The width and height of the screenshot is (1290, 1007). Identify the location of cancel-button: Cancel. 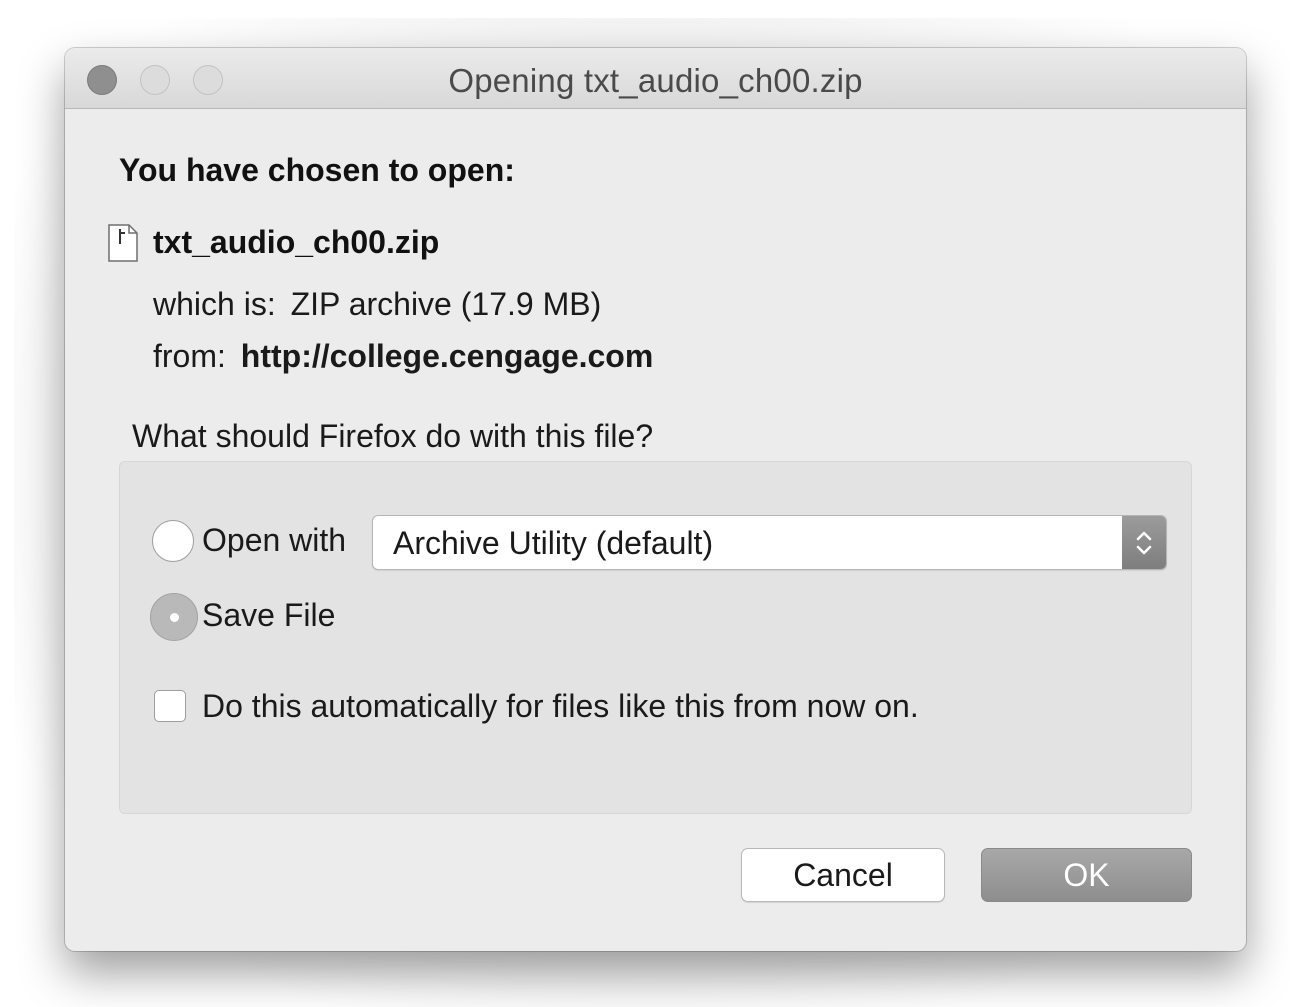
(843, 875).